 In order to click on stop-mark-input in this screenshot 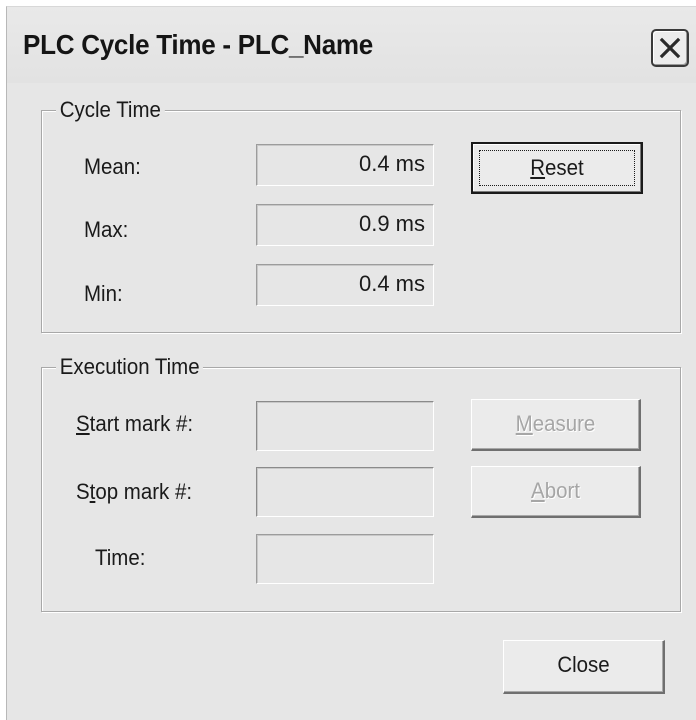, I will do `click(345, 492)`.